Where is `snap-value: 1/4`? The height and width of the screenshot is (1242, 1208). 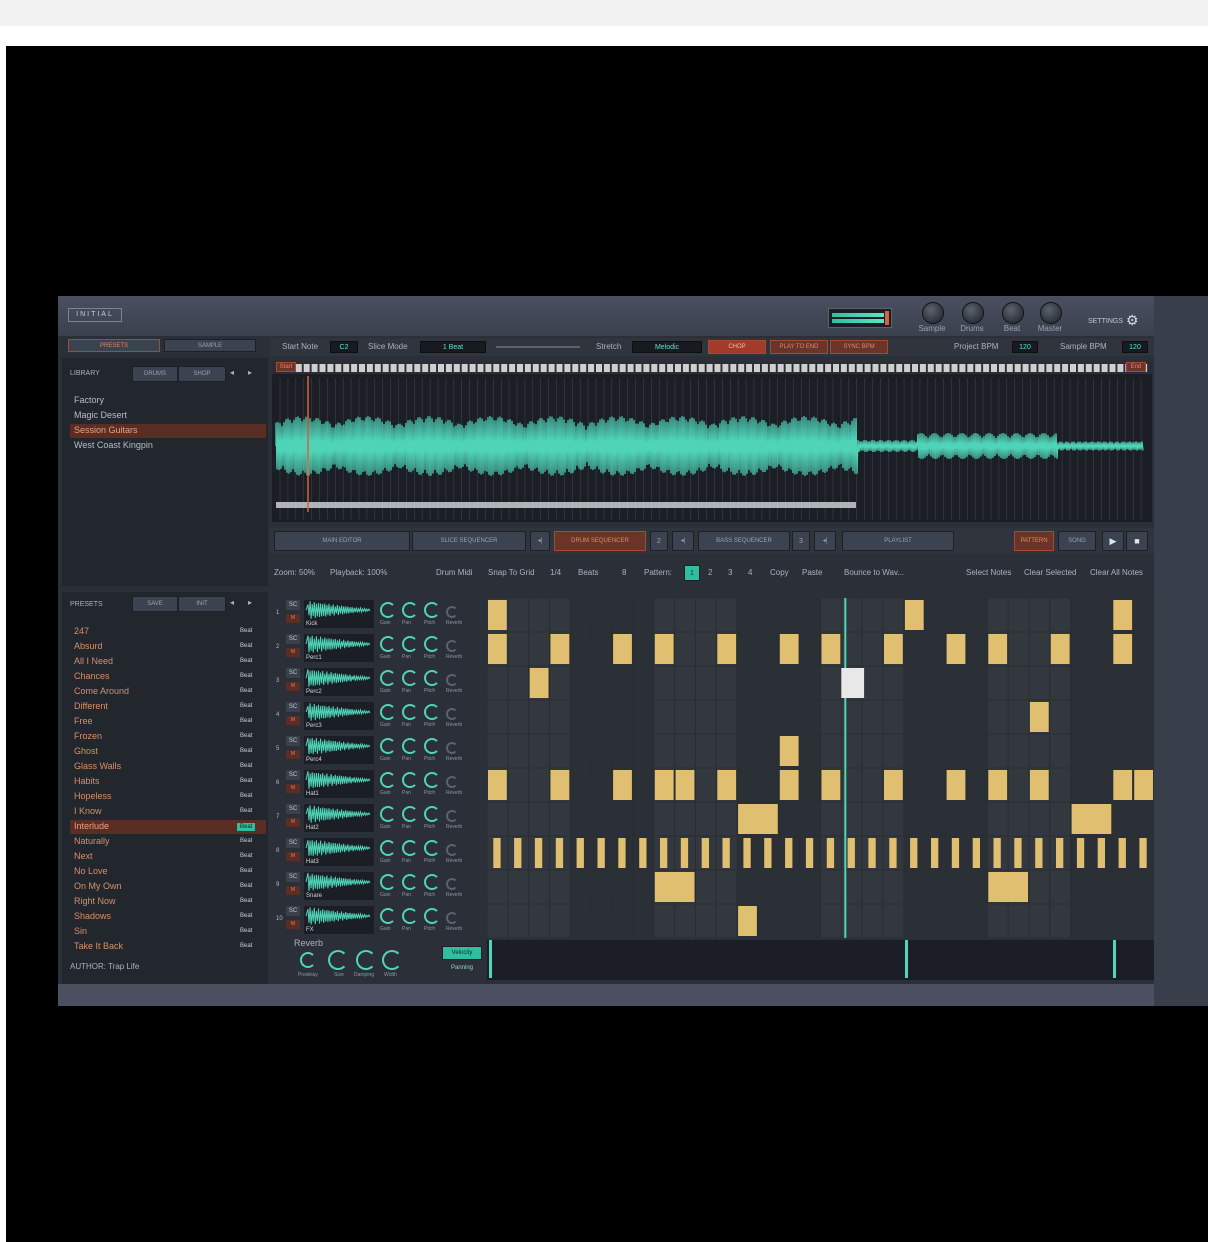 snap-value: 1/4 is located at coordinates (555, 572).